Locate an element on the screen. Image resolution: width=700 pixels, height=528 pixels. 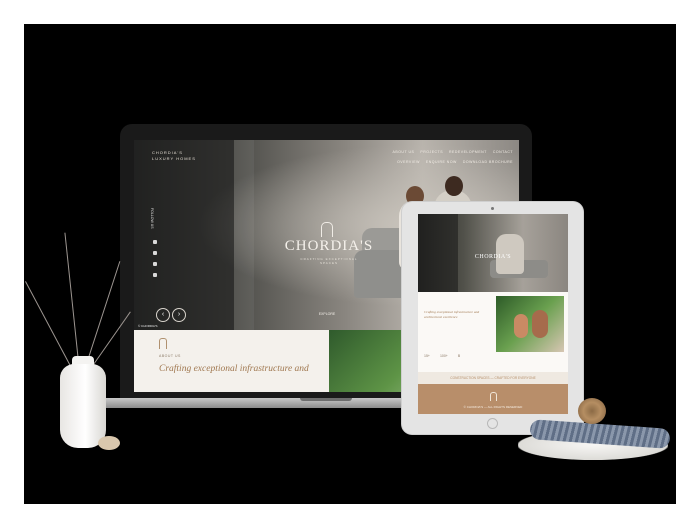
nav-projects: PROJECTS is located at coordinates (431, 152).